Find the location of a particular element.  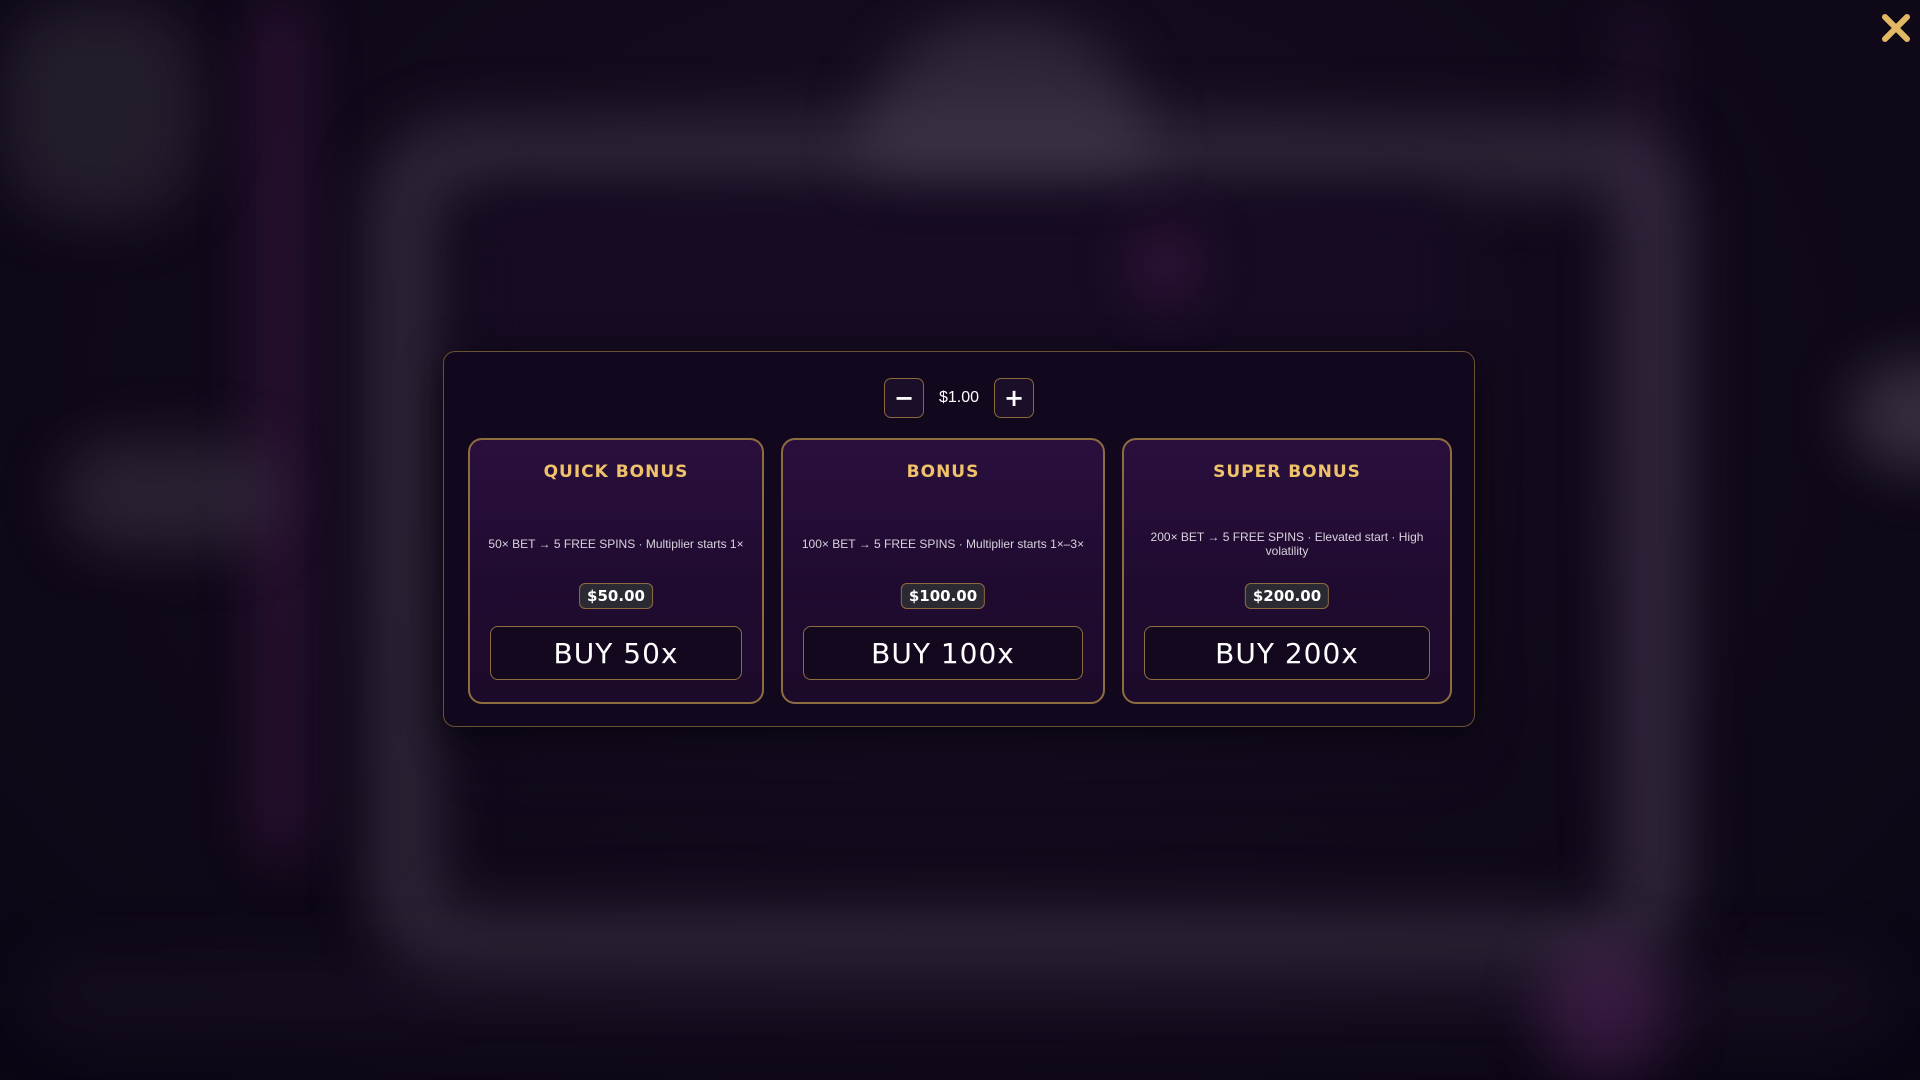

price-badge: $100.00 is located at coordinates (943, 596).